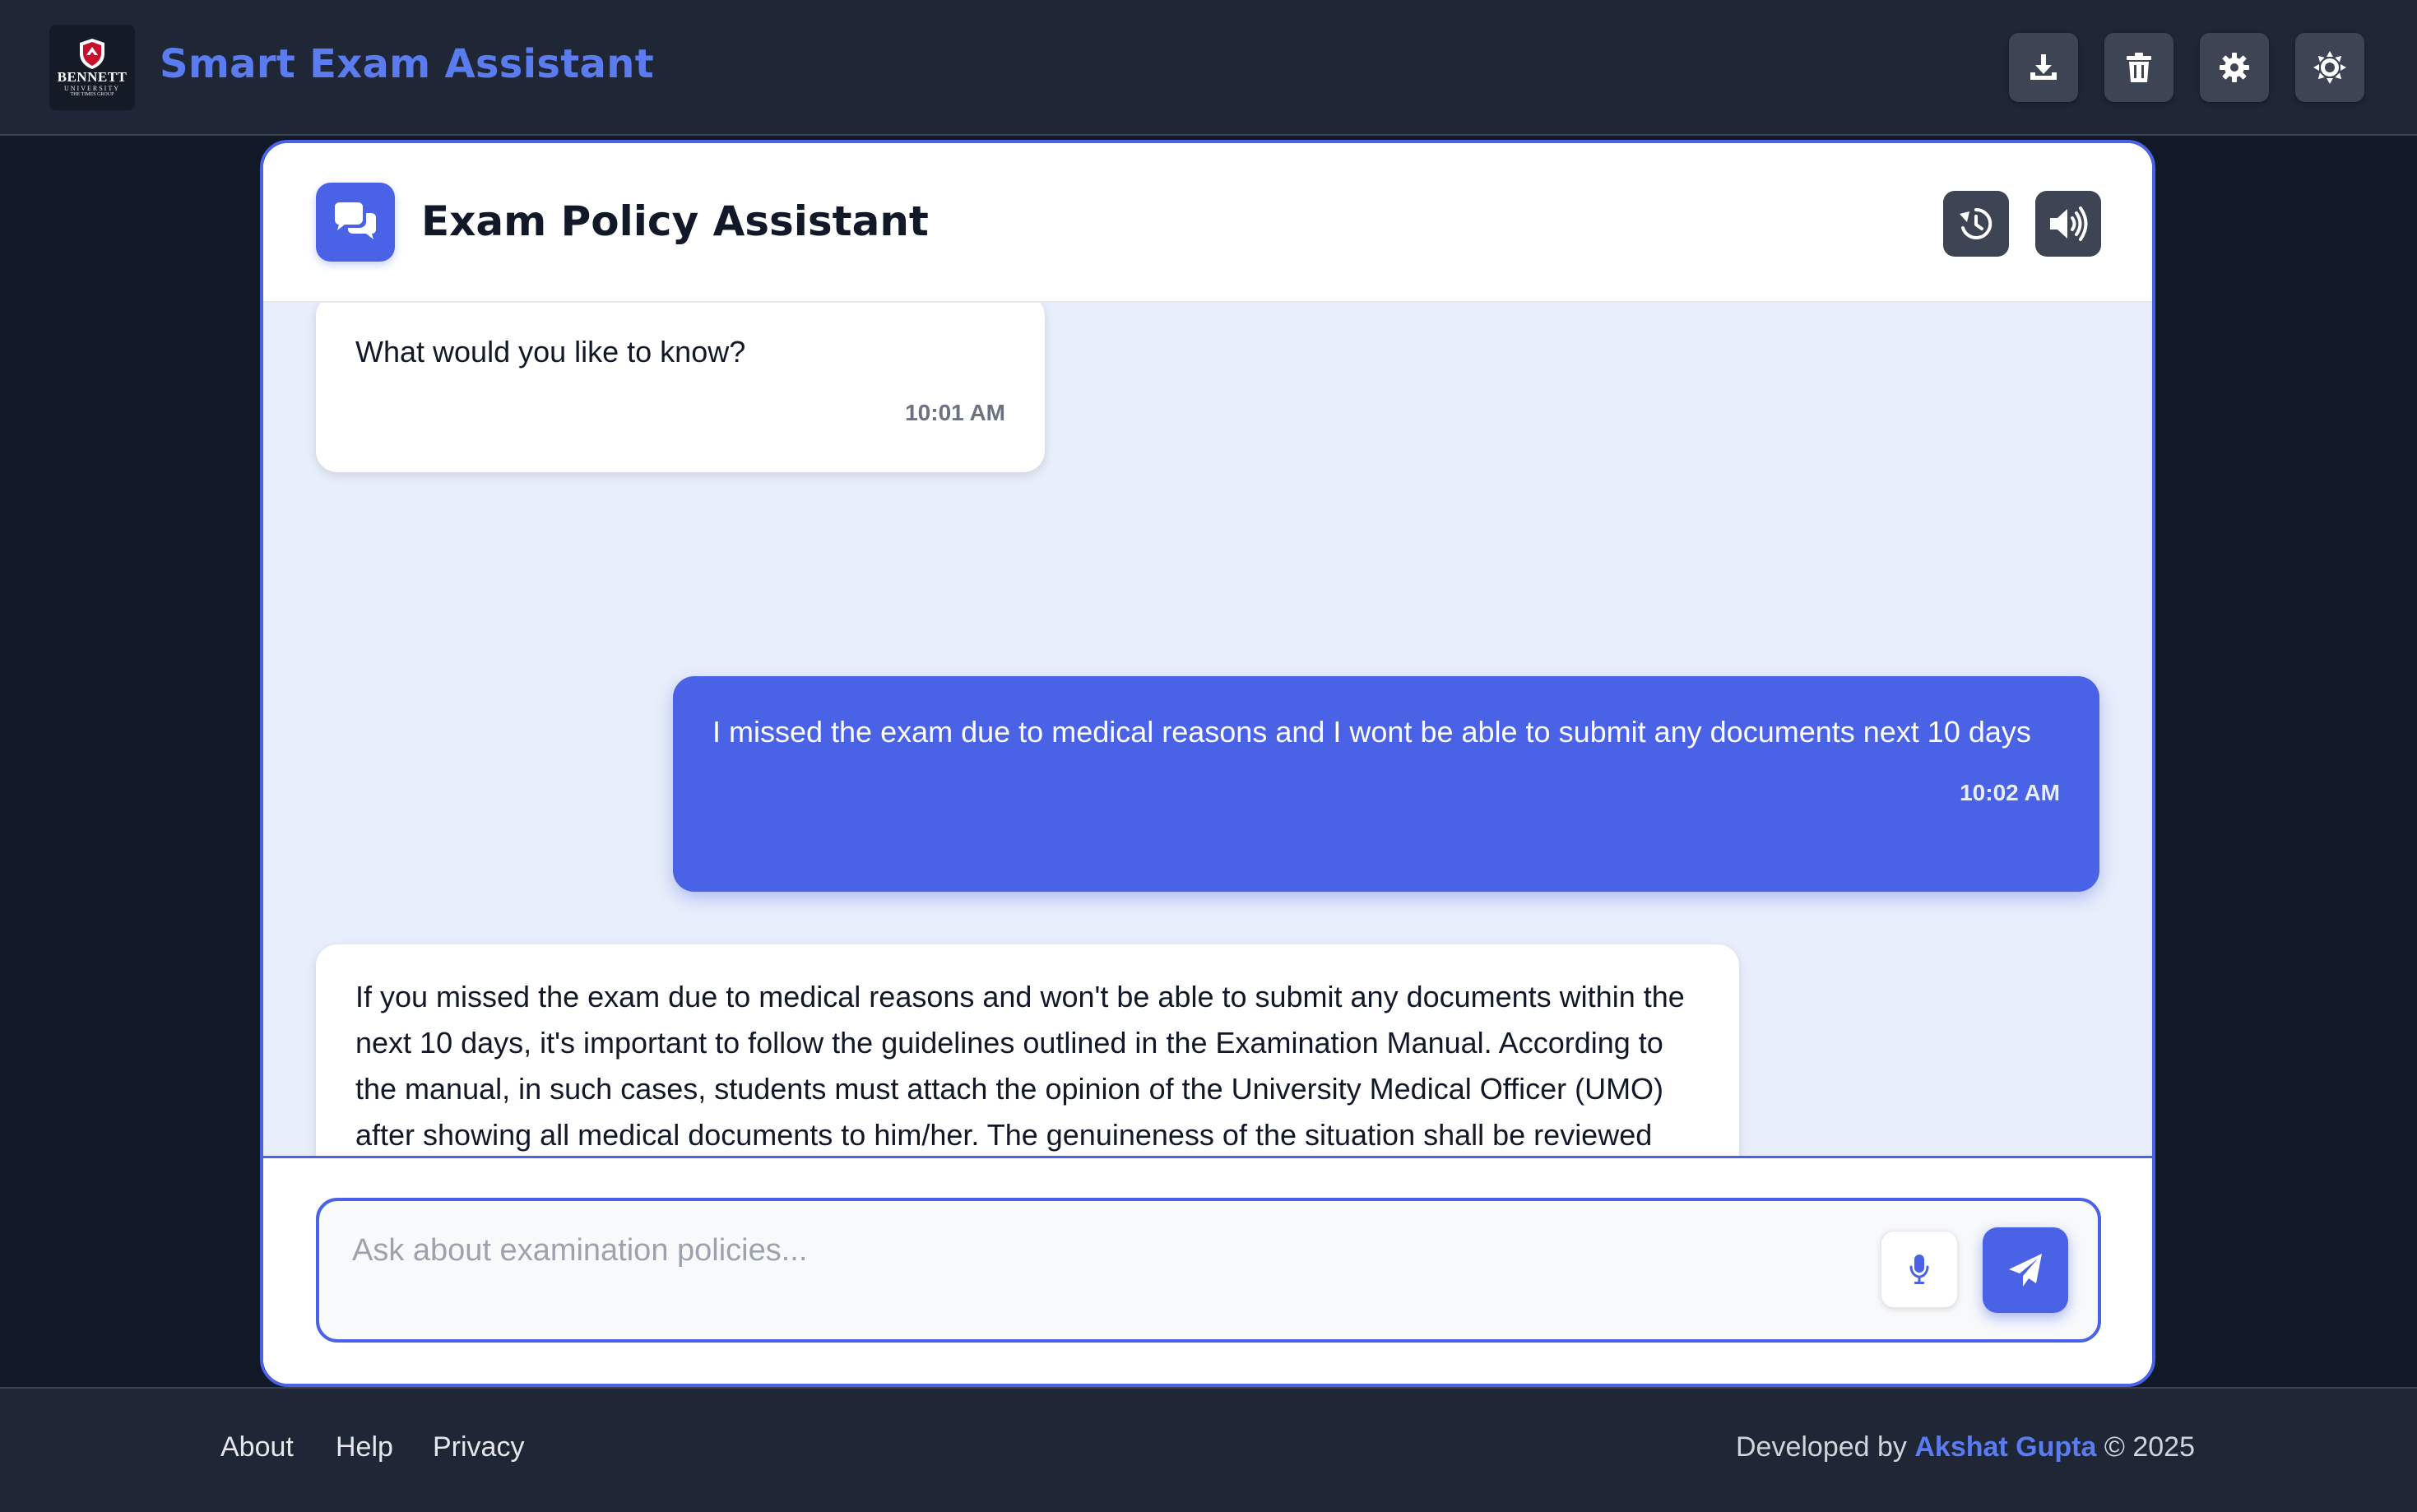 The width and height of the screenshot is (2417, 1512). I want to click on microphone-icon, so click(1919, 1269).